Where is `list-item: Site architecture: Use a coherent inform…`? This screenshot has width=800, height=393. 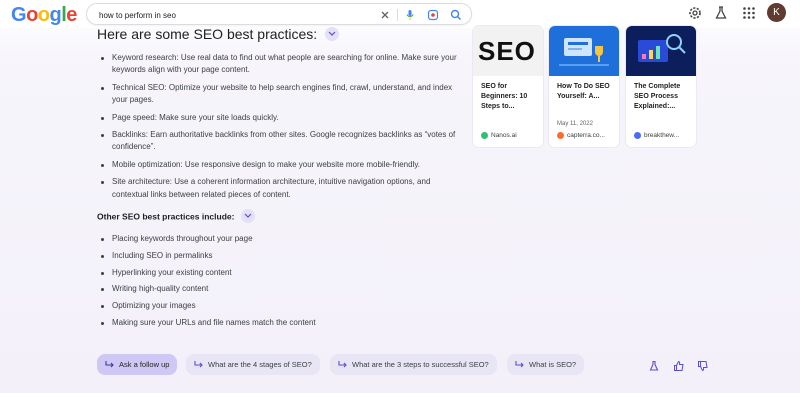
list-item: Site architecture: Use a coherent inform… is located at coordinates (277, 188).